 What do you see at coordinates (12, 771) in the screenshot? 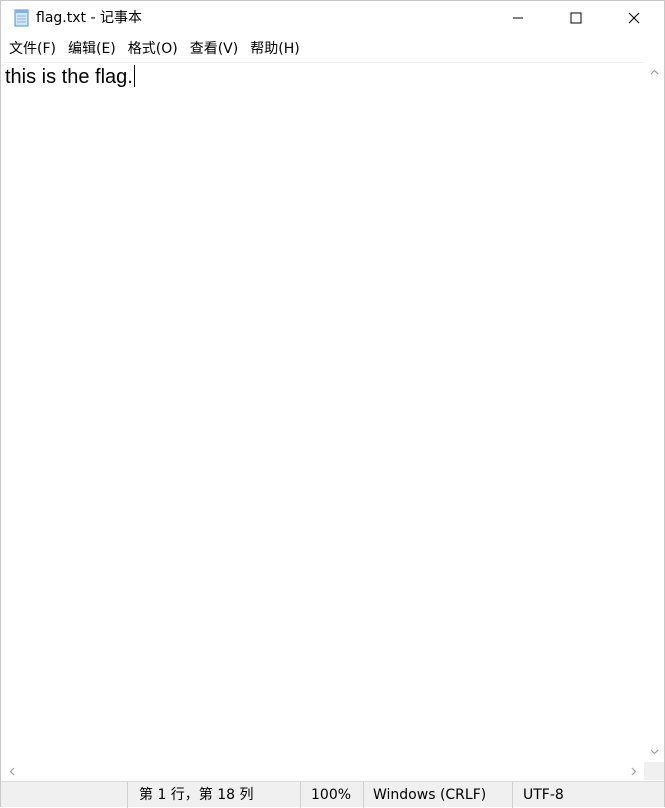
I see `scroll-left-arrow-icon` at bounding box center [12, 771].